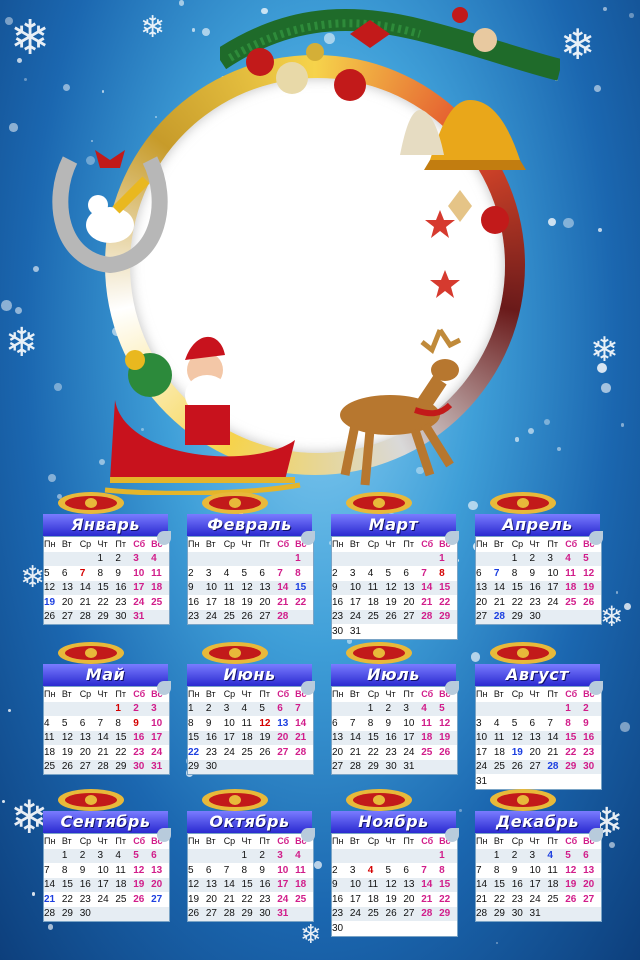  I want to click on day-cell: 2, so click(142, 708).